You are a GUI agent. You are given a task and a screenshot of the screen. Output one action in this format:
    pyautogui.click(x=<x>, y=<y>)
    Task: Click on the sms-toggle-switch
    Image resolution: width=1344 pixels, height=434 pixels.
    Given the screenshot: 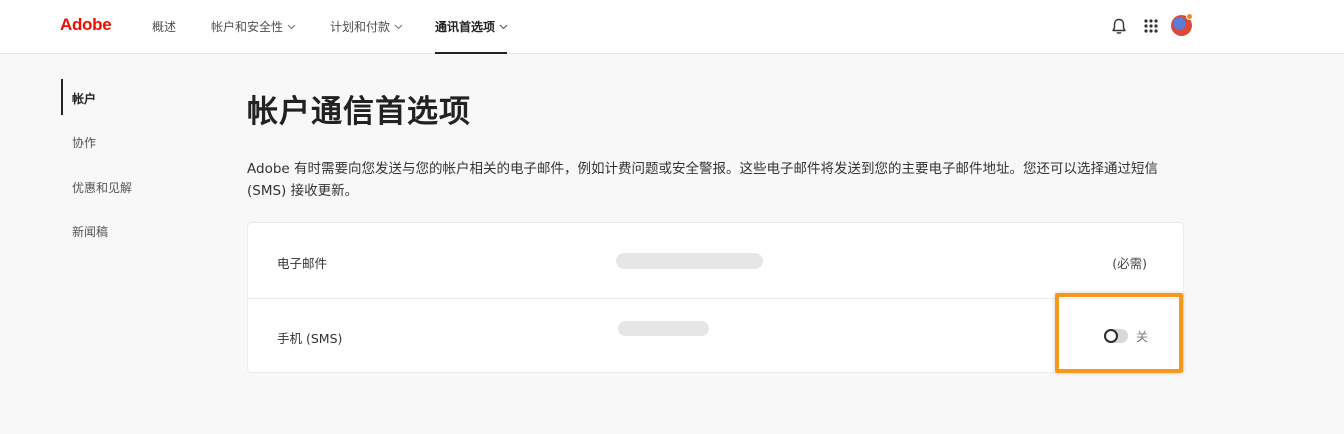 What is the action you would take?
    pyautogui.click(x=1116, y=336)
    